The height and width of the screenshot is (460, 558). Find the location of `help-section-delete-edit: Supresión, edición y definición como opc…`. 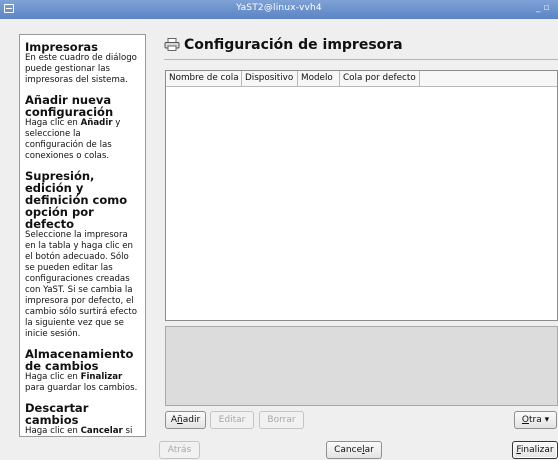

help-section-delete-edit: Supresión, edición y definición como opc… is located at coordinates (83, 255).